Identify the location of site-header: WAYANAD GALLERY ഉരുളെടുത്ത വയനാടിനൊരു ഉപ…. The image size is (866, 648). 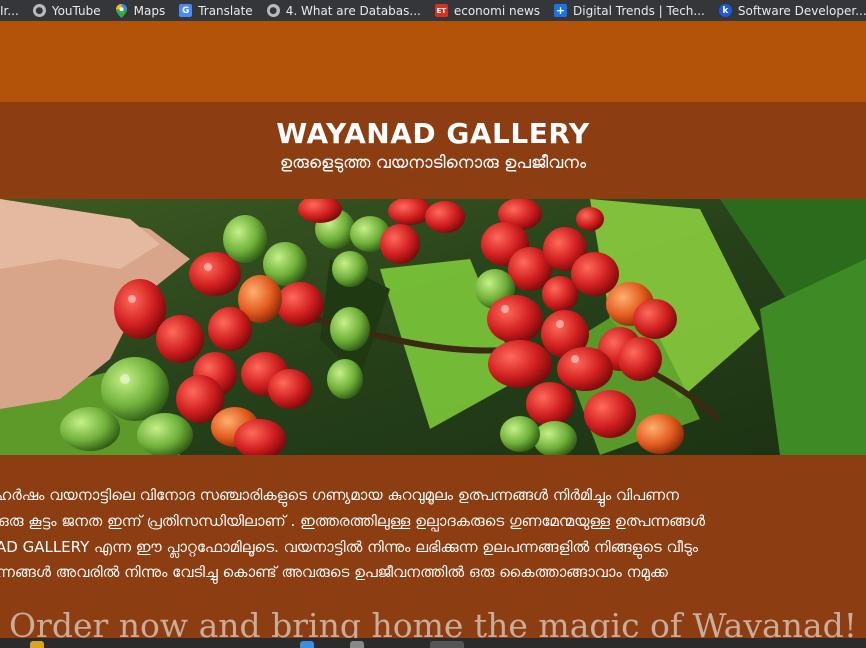
(433, 150).